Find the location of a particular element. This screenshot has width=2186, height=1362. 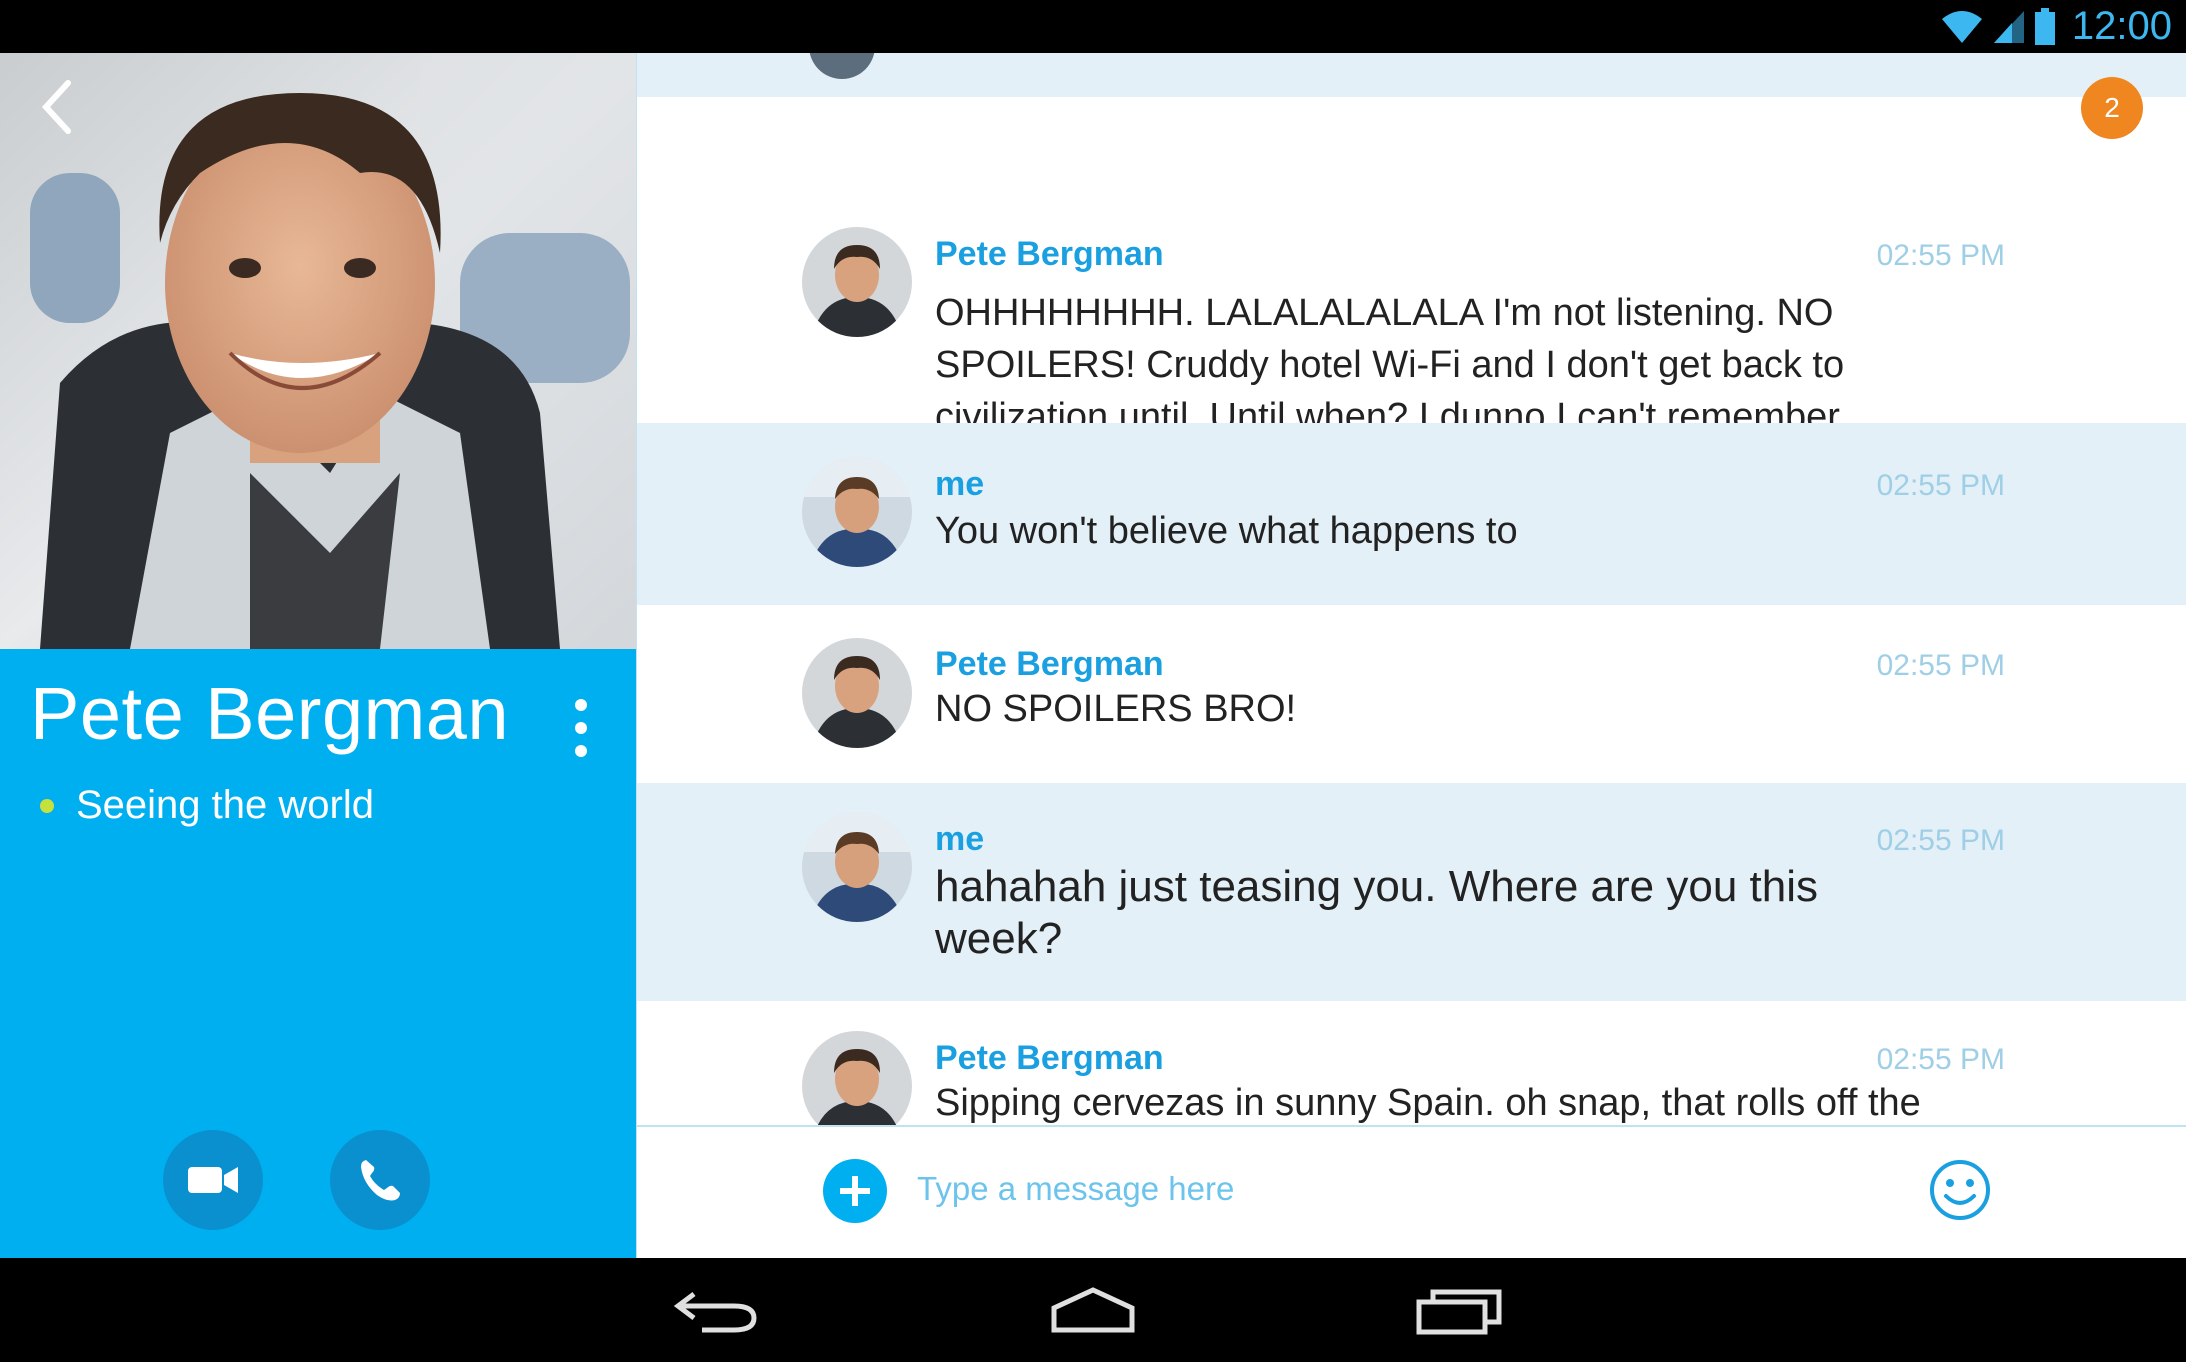

back-icon is located at coordinates (715, 1312).